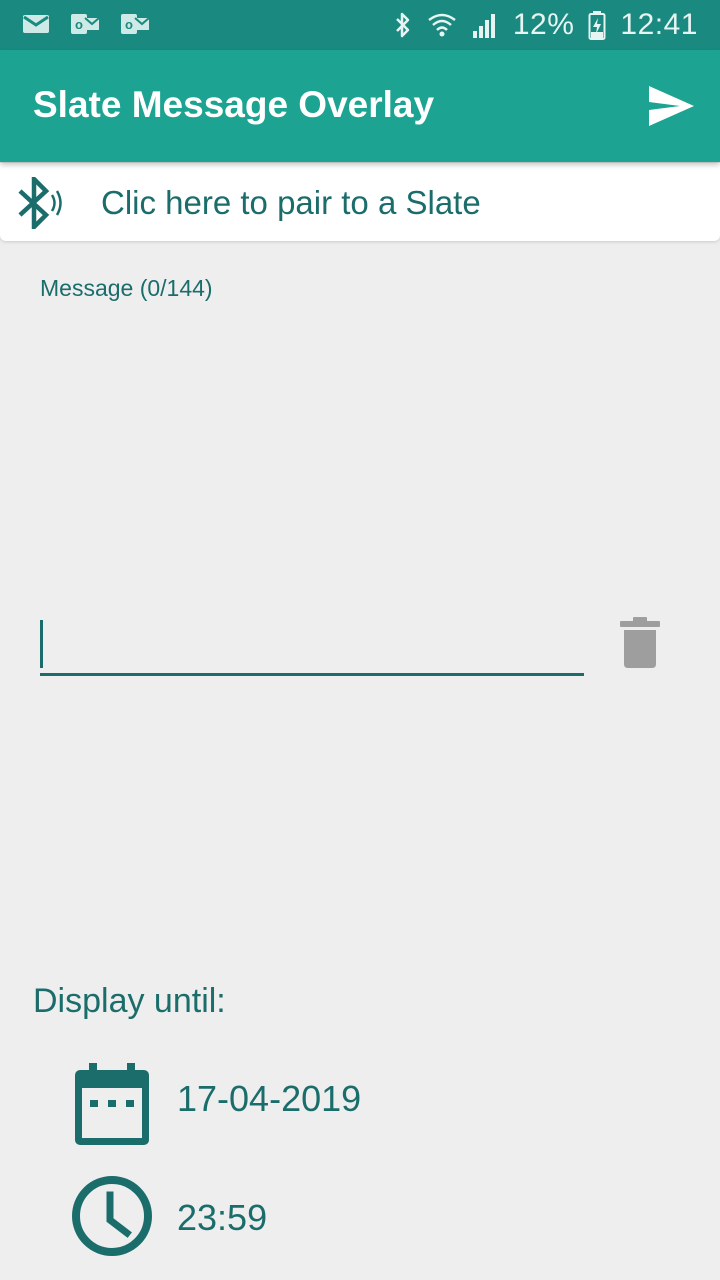 This screenshot has height=1280, width=720. Describe the element at coordinates (360, 25) in the screenshot. I see `status-bar: o o 12% 12:41` at that location.